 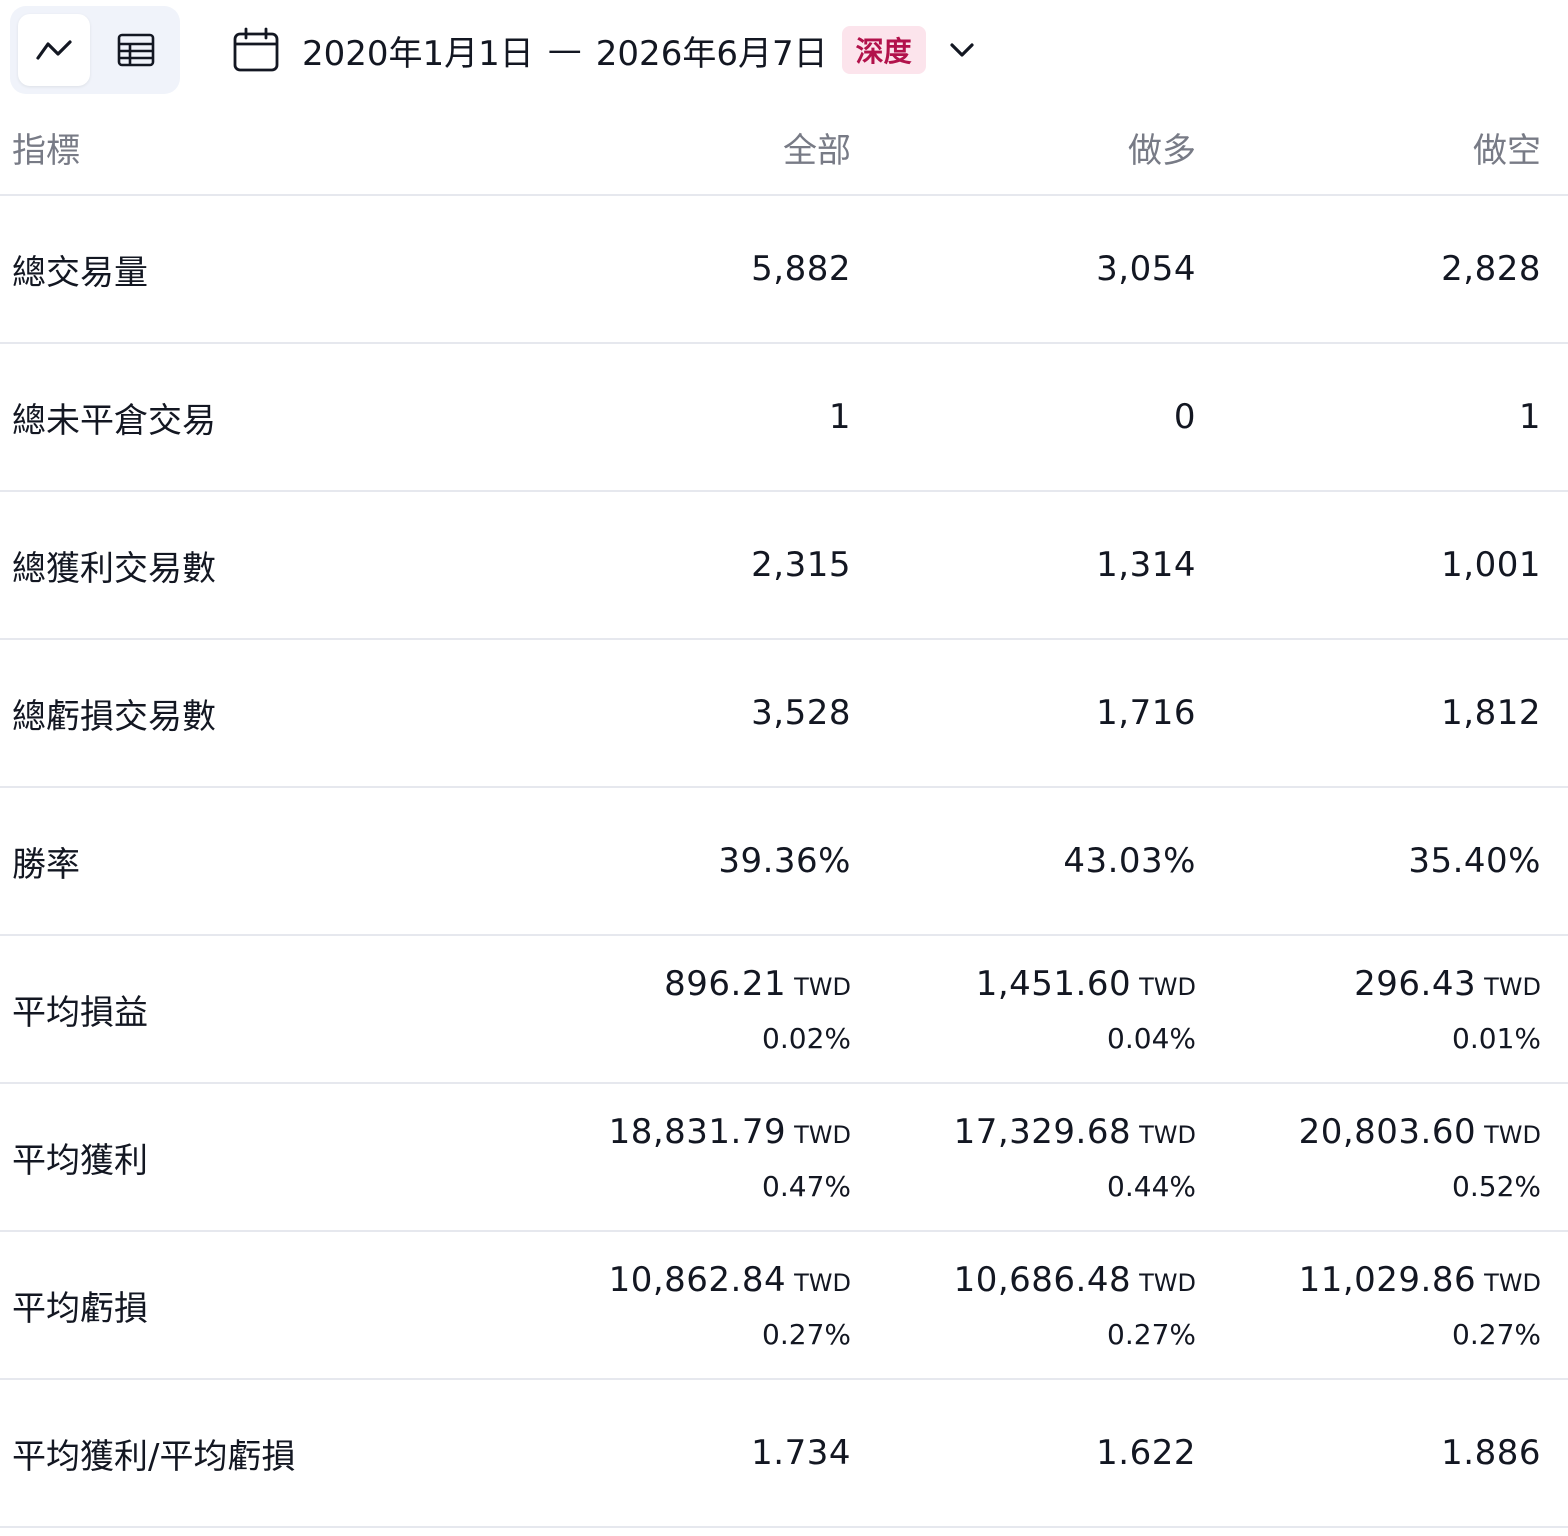 What do you see at coordinates (256, 49) in the screenshot?
I see `calendar-icon` at bounding box center [256, 49].